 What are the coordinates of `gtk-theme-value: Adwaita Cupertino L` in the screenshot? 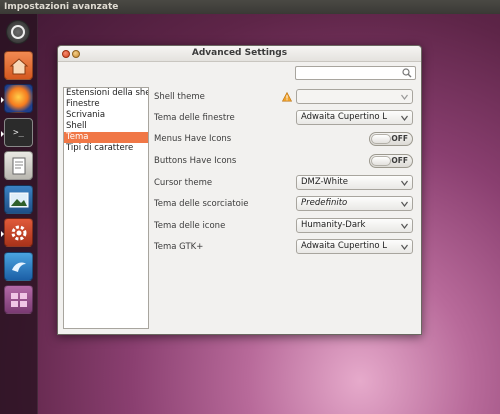 It's located at (344, 246).